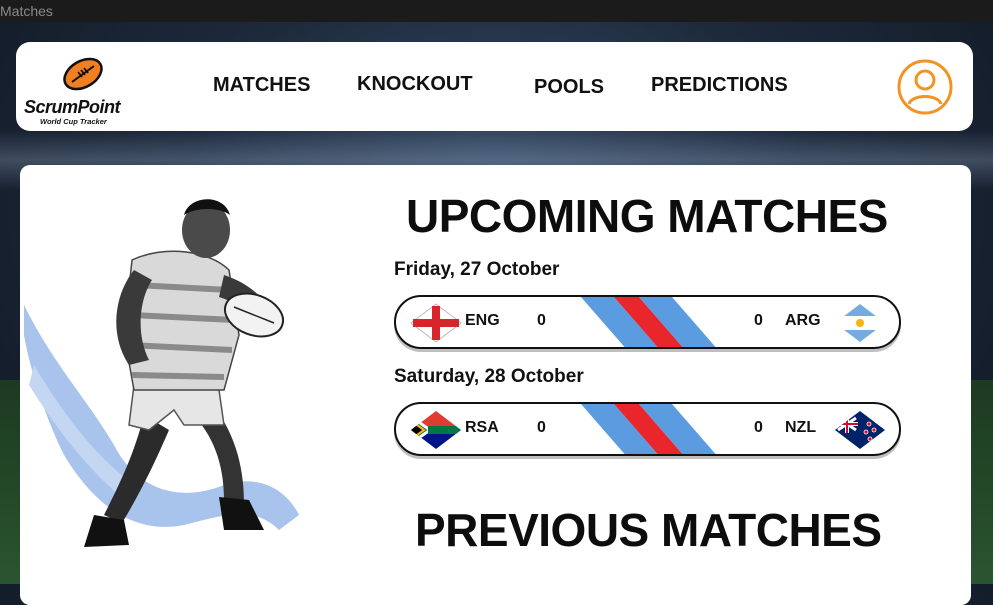 The width and height of the screenshot is (993, 605). What do you see at coordinates (477, 269) in the screenshot?
I see `match-date-1: Friday, 27 October` at bounding box center [477, 269].